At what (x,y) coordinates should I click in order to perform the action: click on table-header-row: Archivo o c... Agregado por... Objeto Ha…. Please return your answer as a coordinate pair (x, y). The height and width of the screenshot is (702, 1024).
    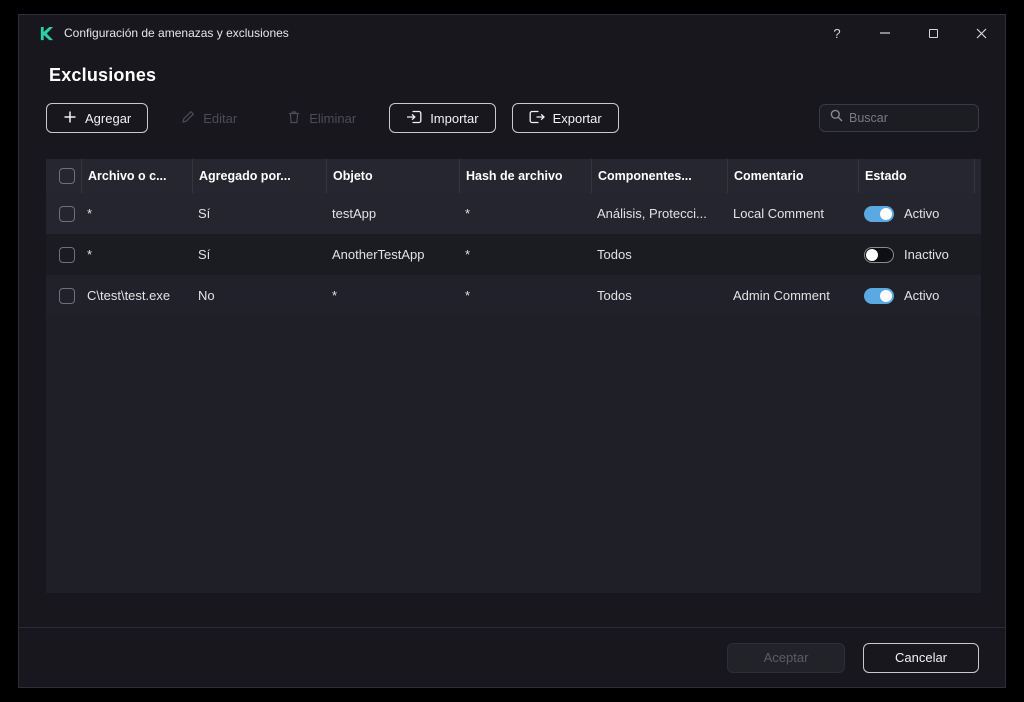
    Looking at the image, I should click on (513, 176).